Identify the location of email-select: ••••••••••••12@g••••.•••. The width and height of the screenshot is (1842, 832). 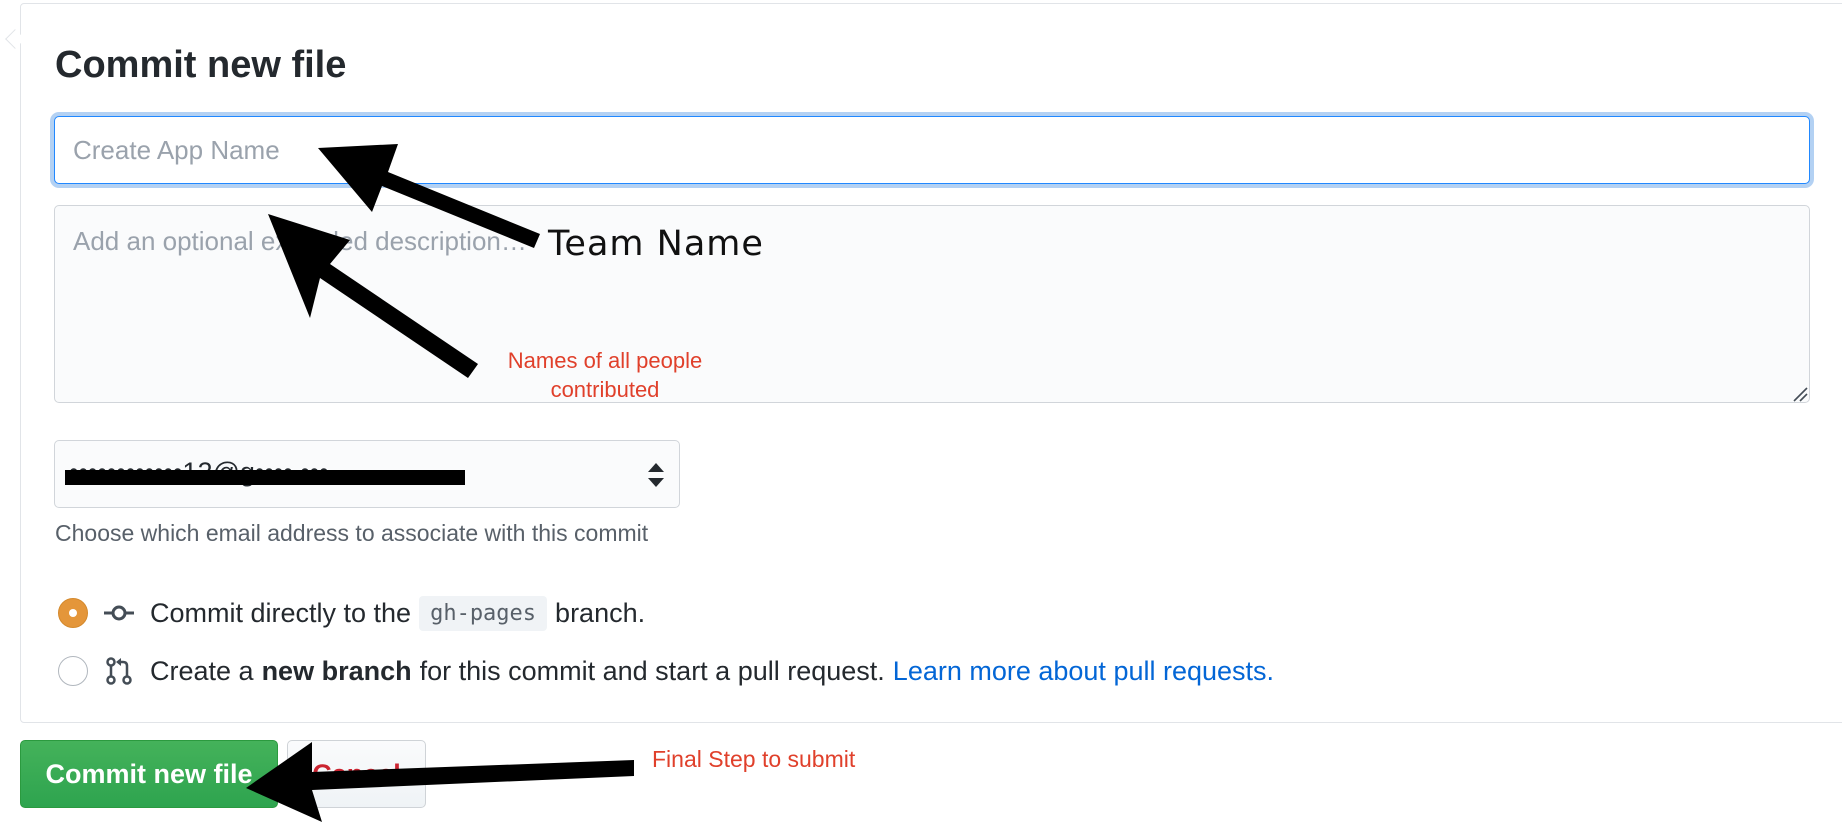
(367, 474).